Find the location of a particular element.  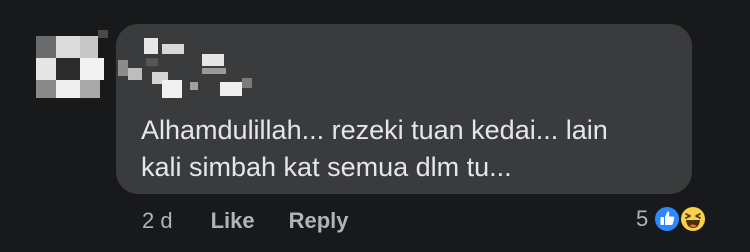

like-button: Like is located at coordinates (233, 221).